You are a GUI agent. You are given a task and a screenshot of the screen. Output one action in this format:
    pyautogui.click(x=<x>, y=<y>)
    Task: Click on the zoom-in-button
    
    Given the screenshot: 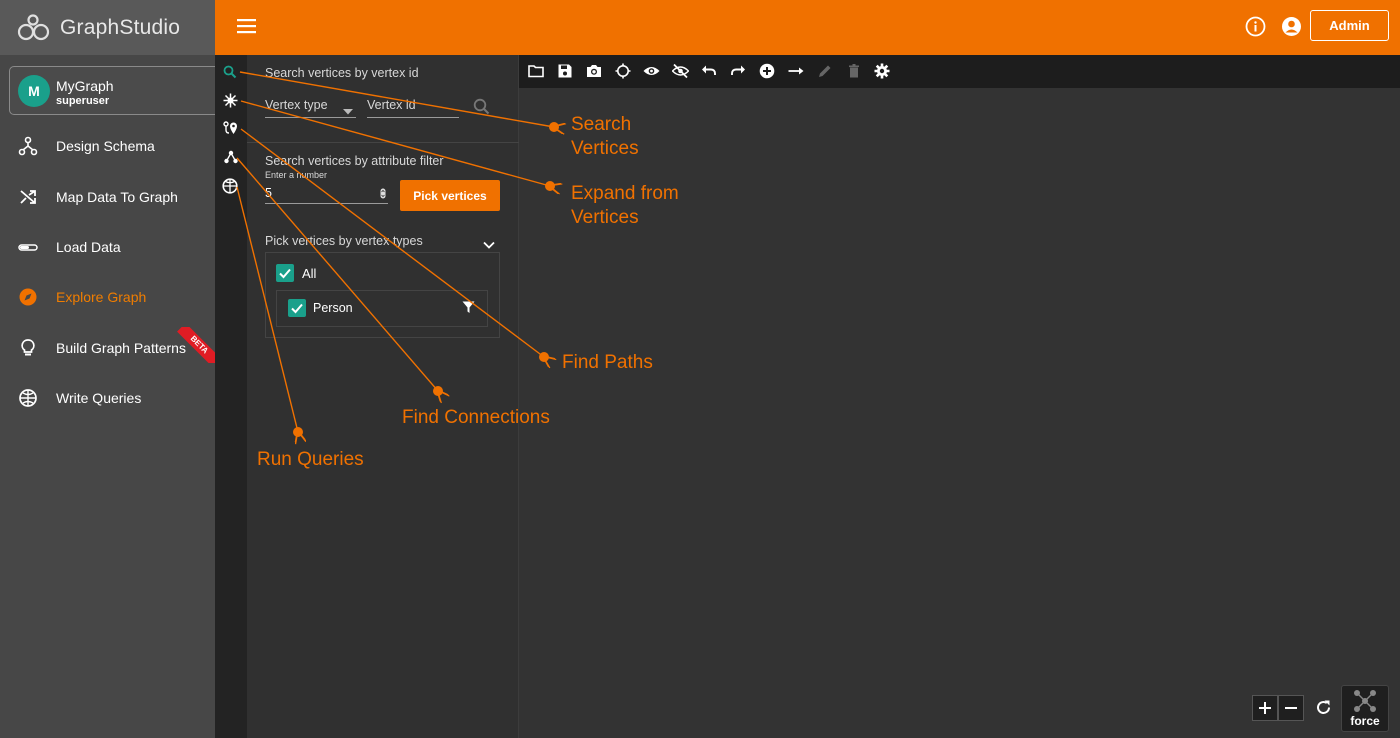 What is the action you would take?
    pyautogui.click(x=1265, y=708)
    